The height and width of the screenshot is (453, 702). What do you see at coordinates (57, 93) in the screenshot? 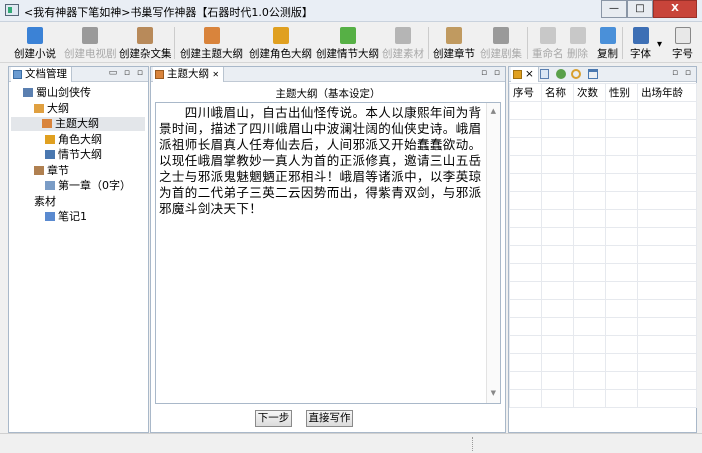
I see `tree-item: 蜀山剑侠传` at bounding box center [57, 93].